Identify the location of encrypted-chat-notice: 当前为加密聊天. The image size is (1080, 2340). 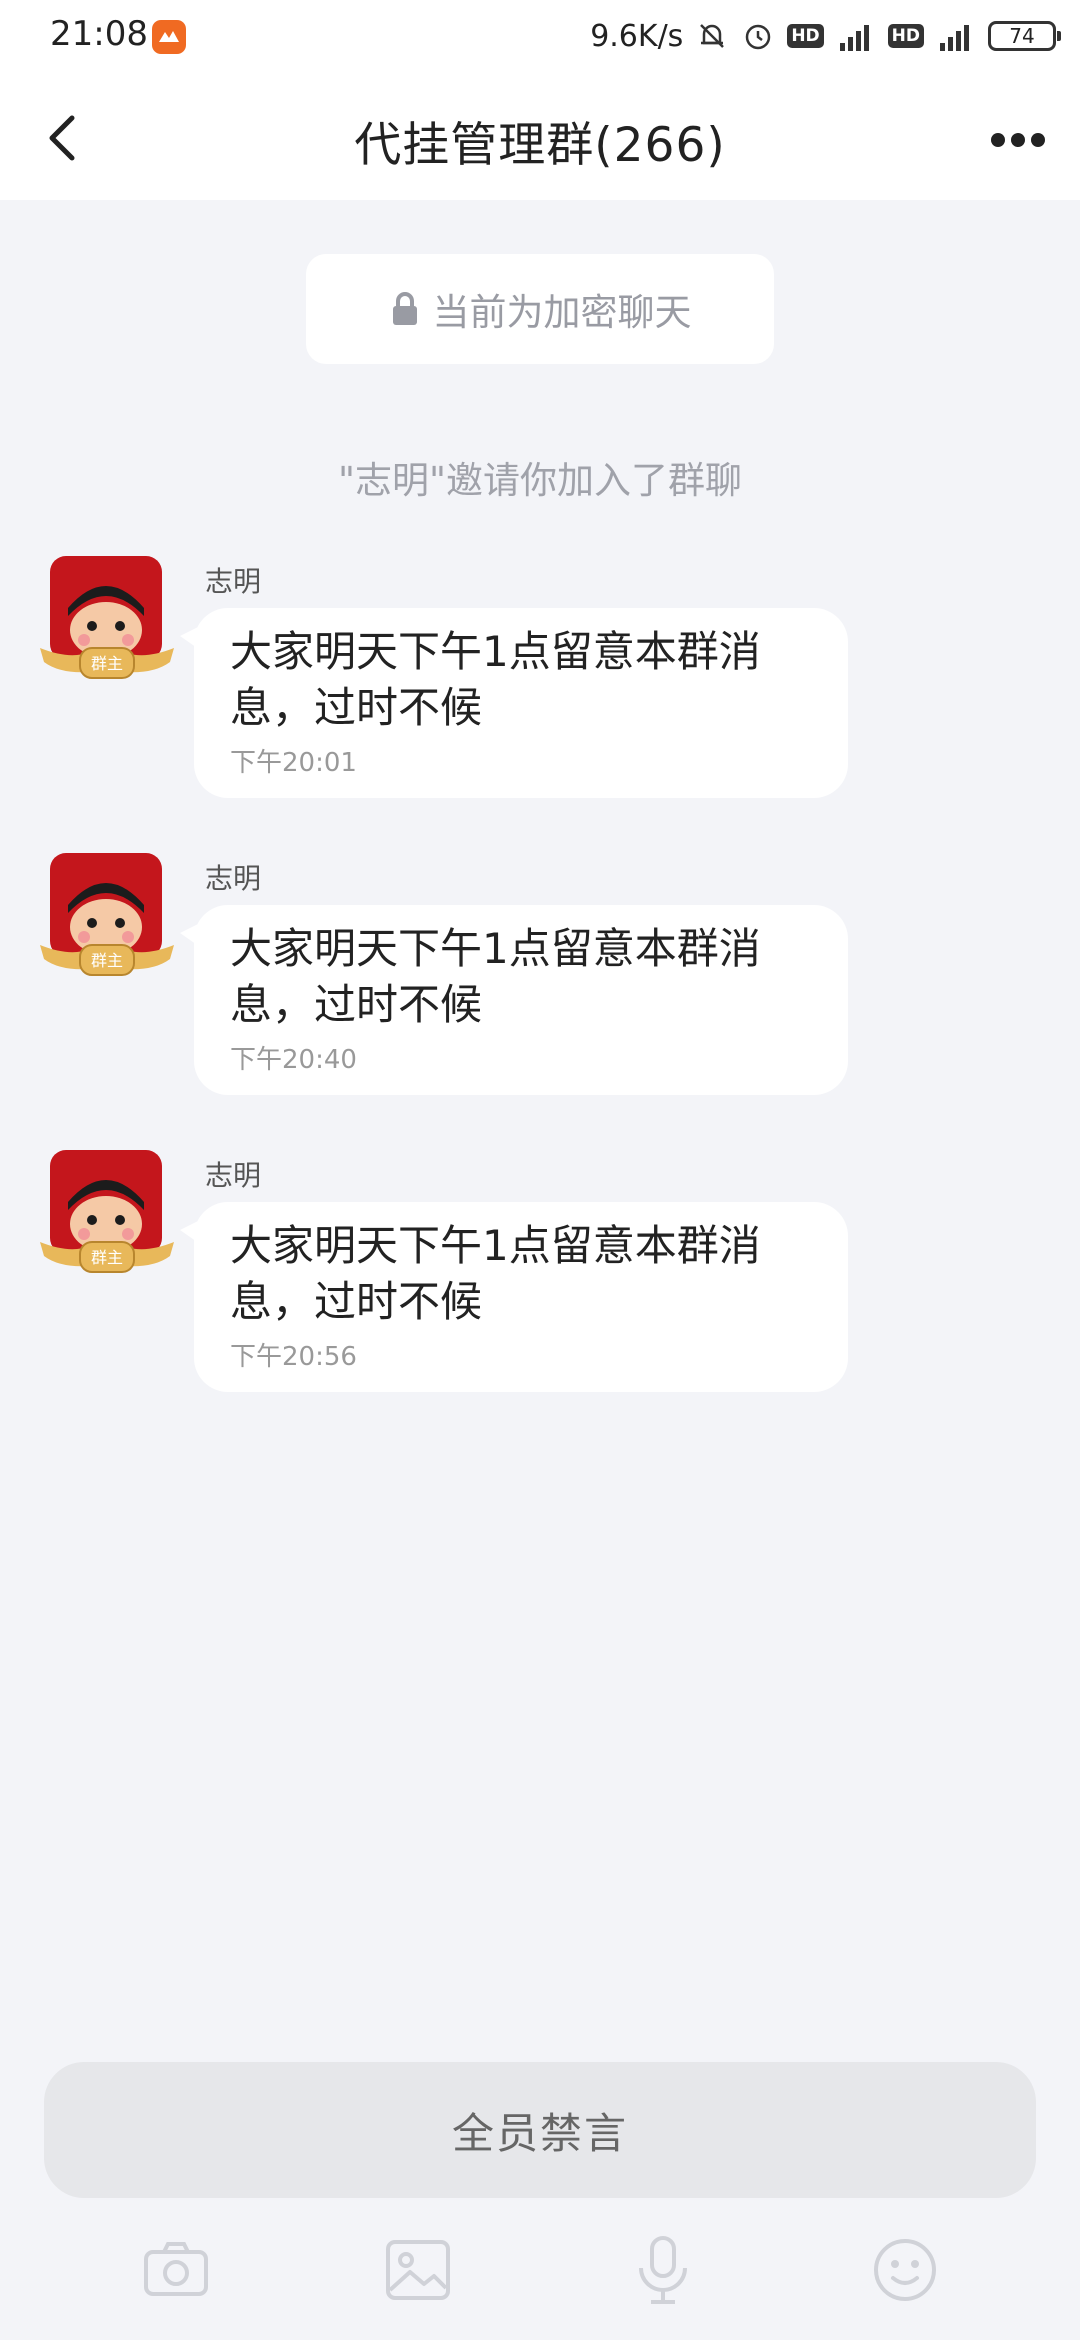
(540, 309).